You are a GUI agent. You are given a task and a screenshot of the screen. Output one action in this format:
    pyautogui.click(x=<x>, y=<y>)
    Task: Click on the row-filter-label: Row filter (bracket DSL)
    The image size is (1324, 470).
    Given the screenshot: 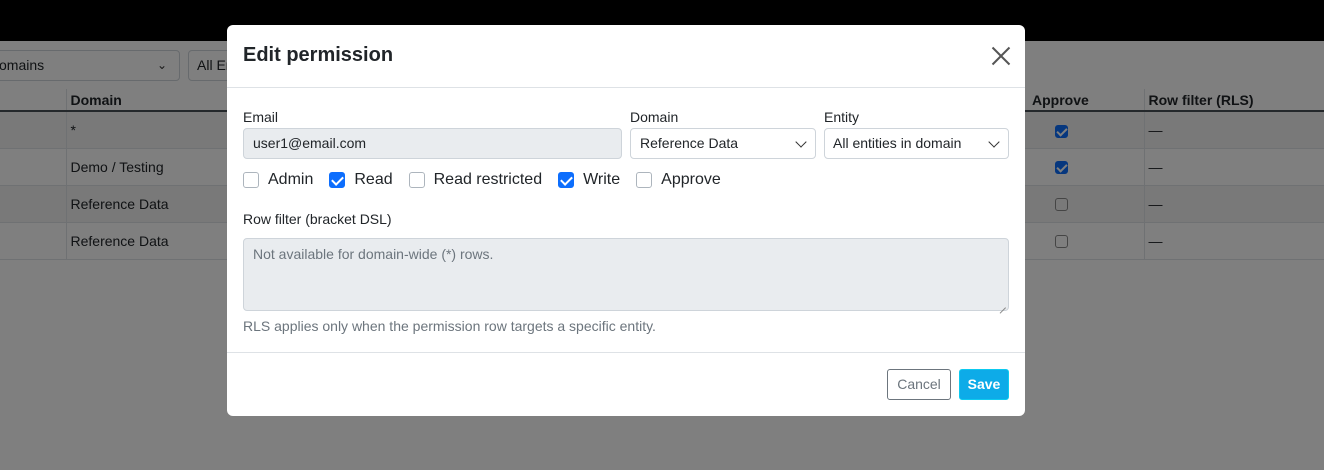 What is the action you would take?
    pyautogui.click(x=317, y=219)
    